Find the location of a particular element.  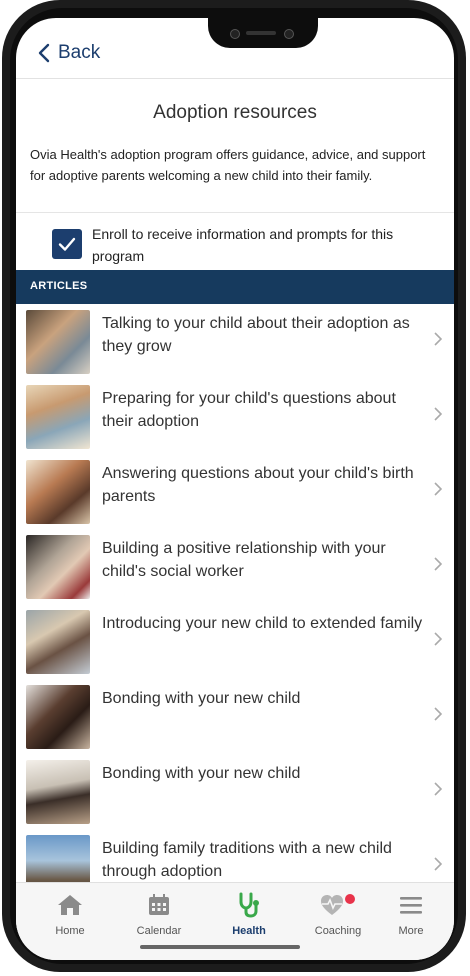

checkmark-icon is located at coordinates (67, 244).